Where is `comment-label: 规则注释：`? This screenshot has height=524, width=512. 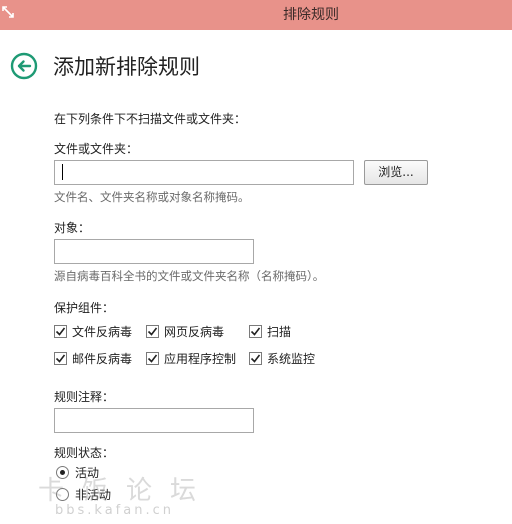 comment-label: 规则注释： is located at coordinates (84, 397).